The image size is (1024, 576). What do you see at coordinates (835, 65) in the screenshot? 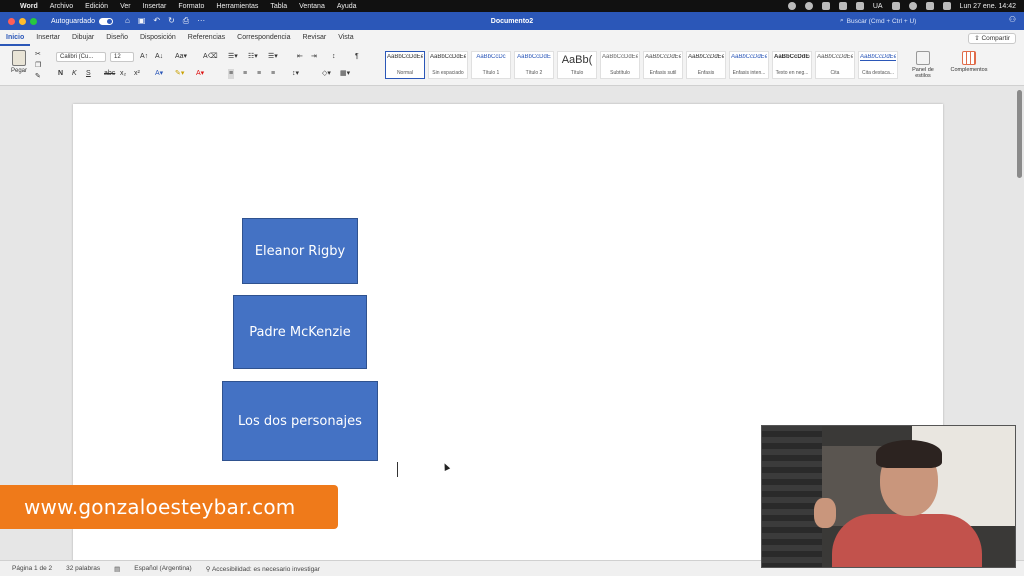
I see `style-cita: AaBbCcDdEe Cita` at bounding box center [835, 65].